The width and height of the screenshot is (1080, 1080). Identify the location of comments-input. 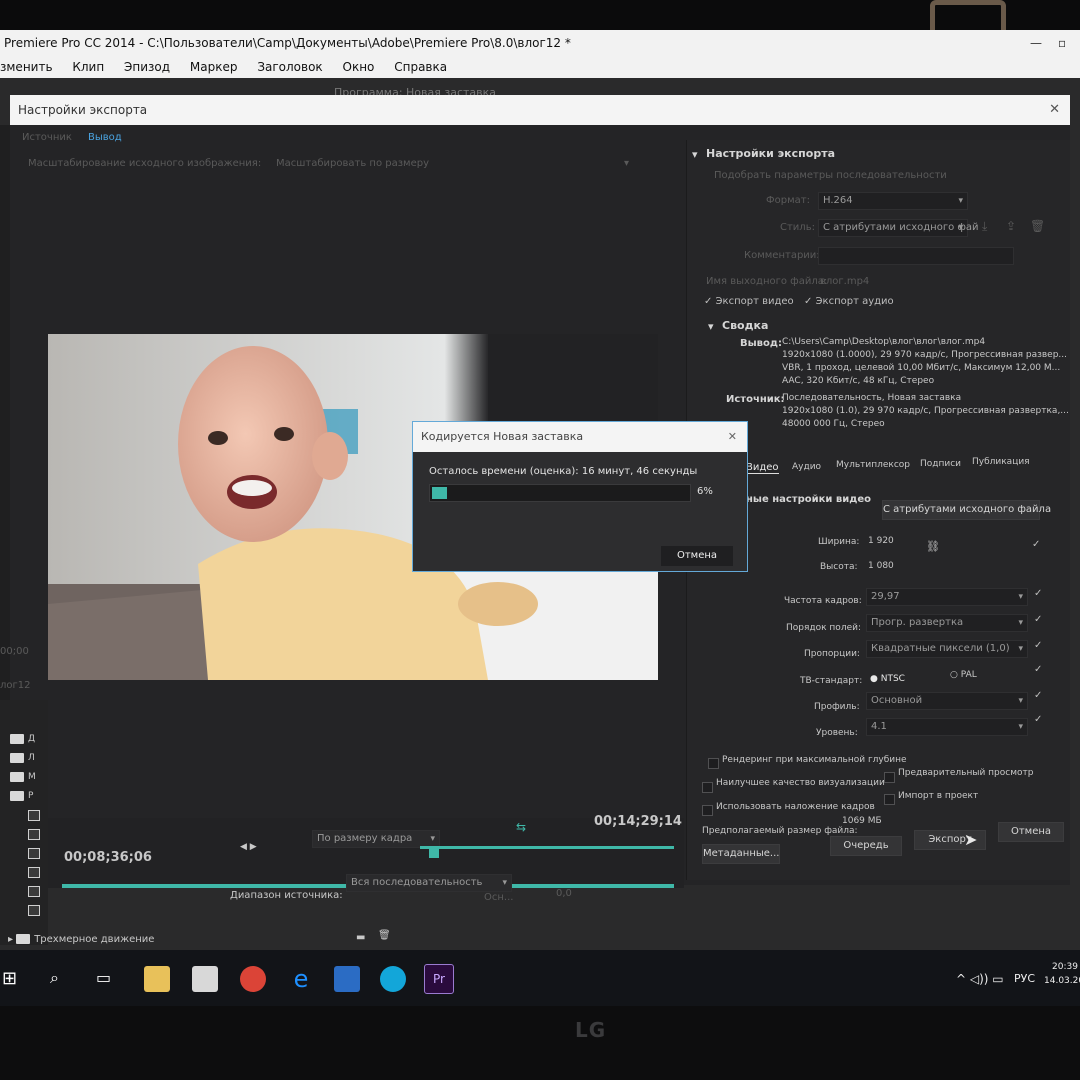
(916, 256).